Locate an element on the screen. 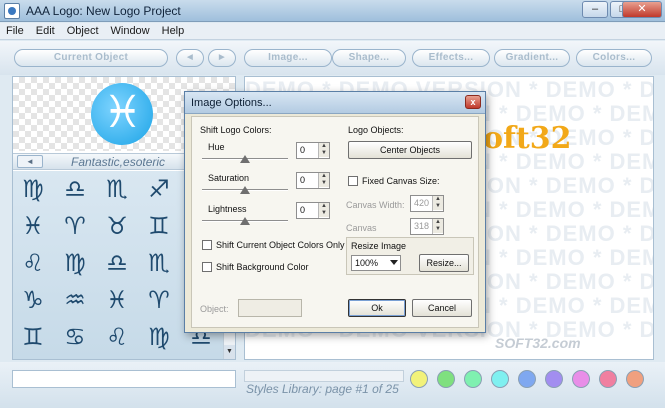 This screenshot has height=408, width=665. object-label: Object: is located at coordinates (214, 309).